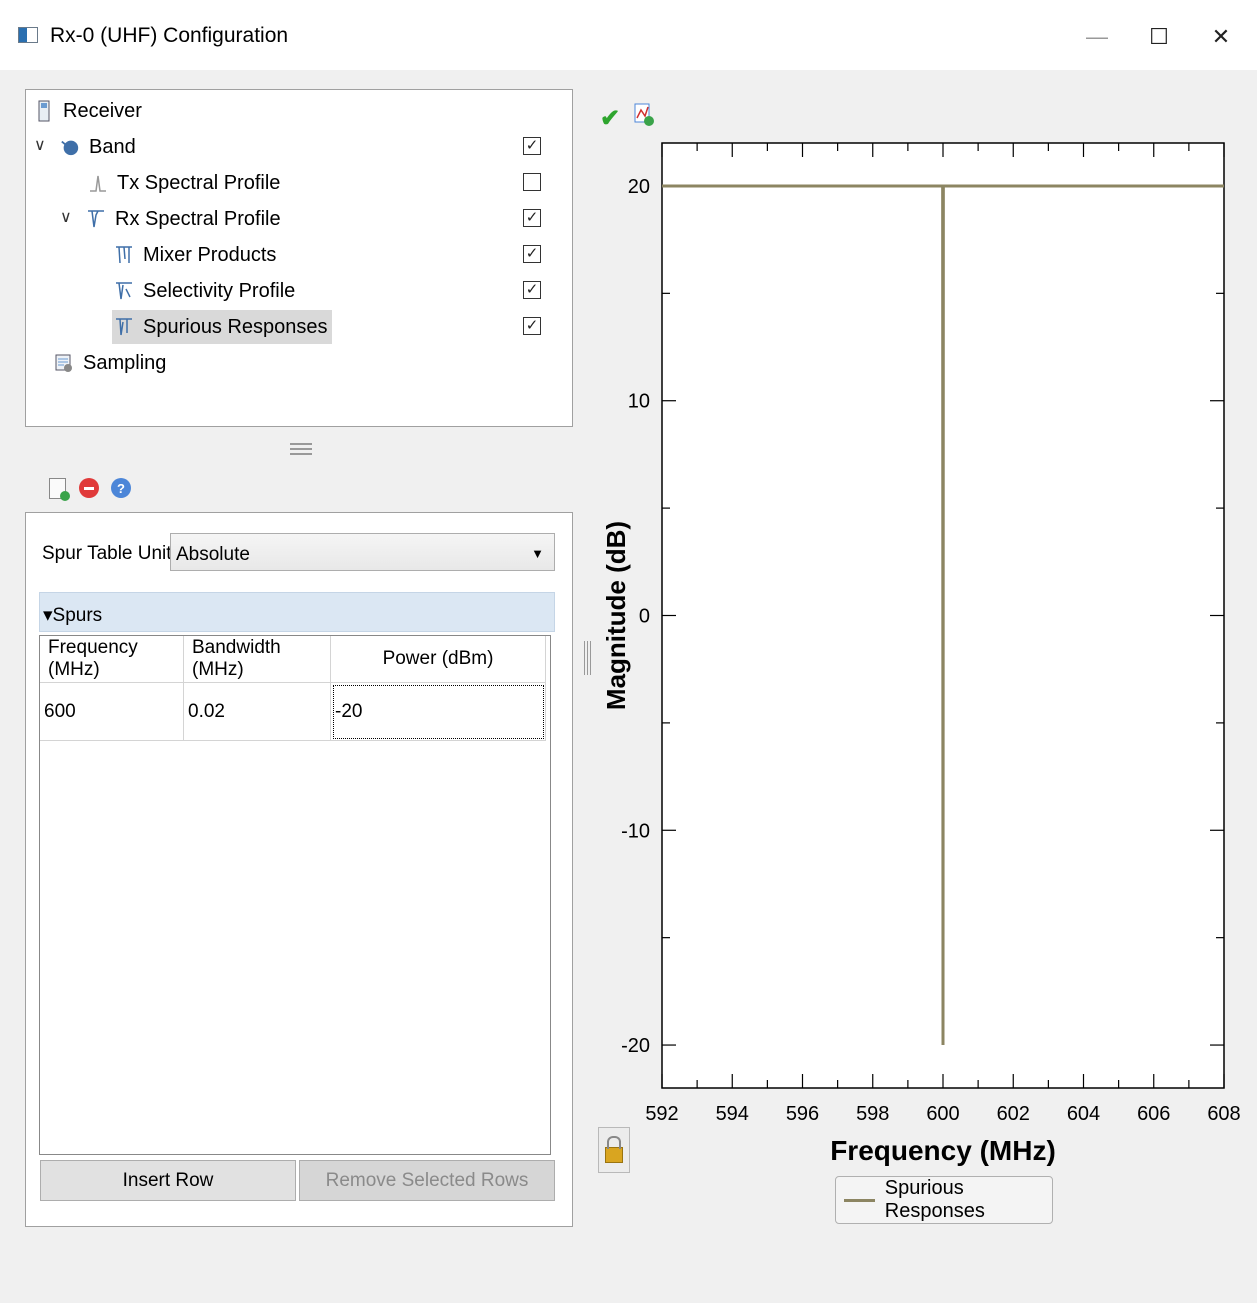 Image resolution: width=1257 pixels, height=1303 pixels. What do you see at coordinates (28, 35) in the screenshot?
I see `app-icon` at bounding box center [28, 35].